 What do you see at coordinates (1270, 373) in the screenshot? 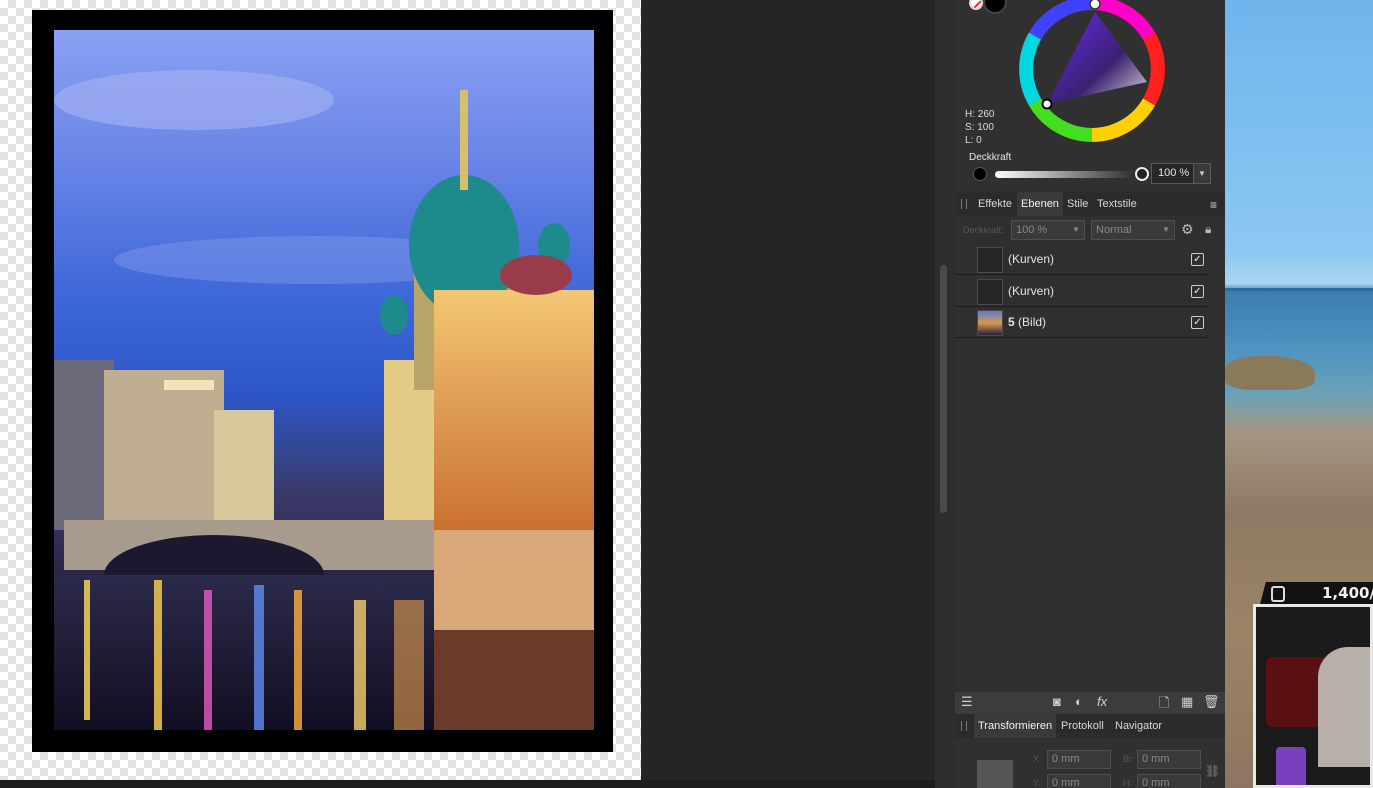
I see `beach-rock` at bounding box center [1270, 373].